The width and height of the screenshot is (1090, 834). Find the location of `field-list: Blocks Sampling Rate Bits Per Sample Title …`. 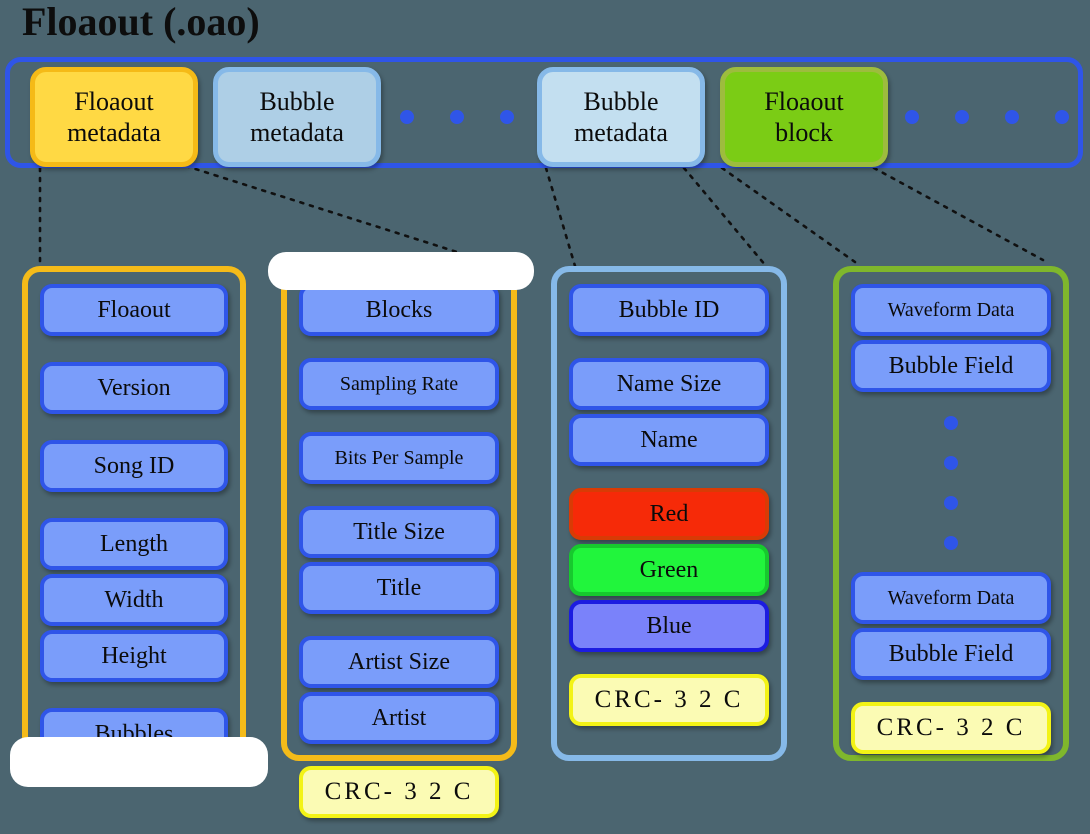

field-list: Blocks Sampling Rate Bits Per Sample Title … is located at coordinates (399, 553).